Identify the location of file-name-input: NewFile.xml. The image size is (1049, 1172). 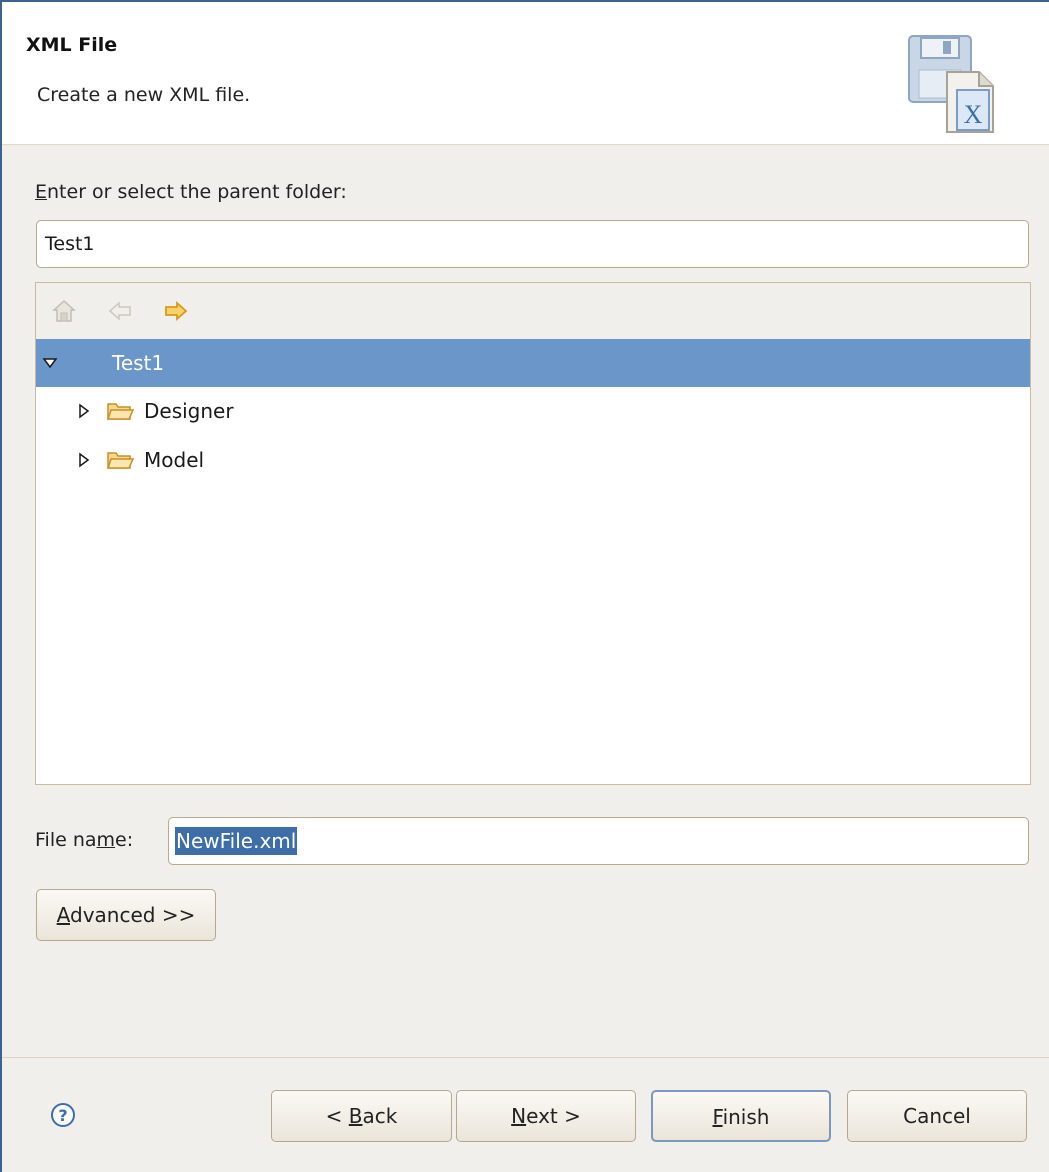
(598, 841).